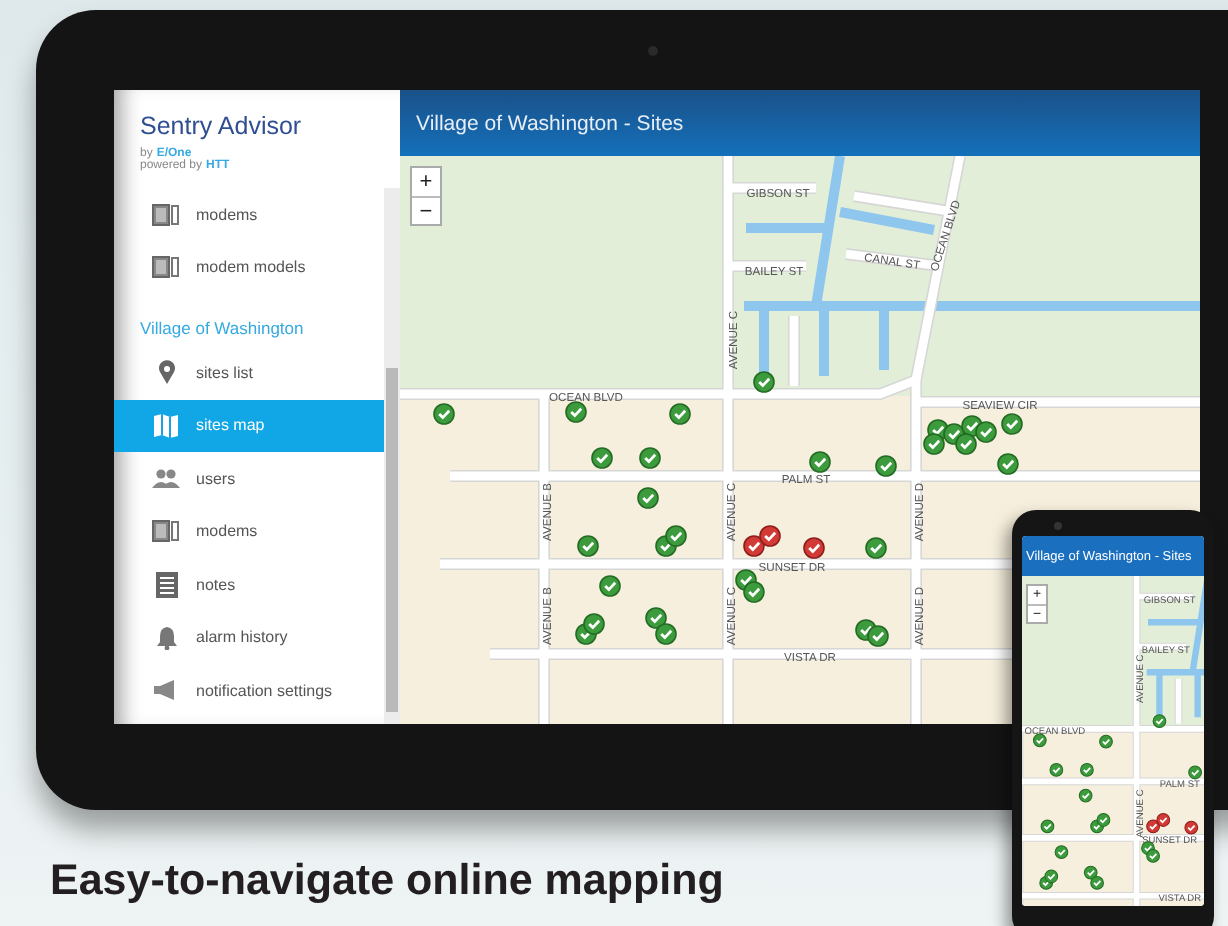  Describe the element at coordinates (387, 881) in the screenshot. I see `caption: Easy-to-navigate online mapping` at that location.